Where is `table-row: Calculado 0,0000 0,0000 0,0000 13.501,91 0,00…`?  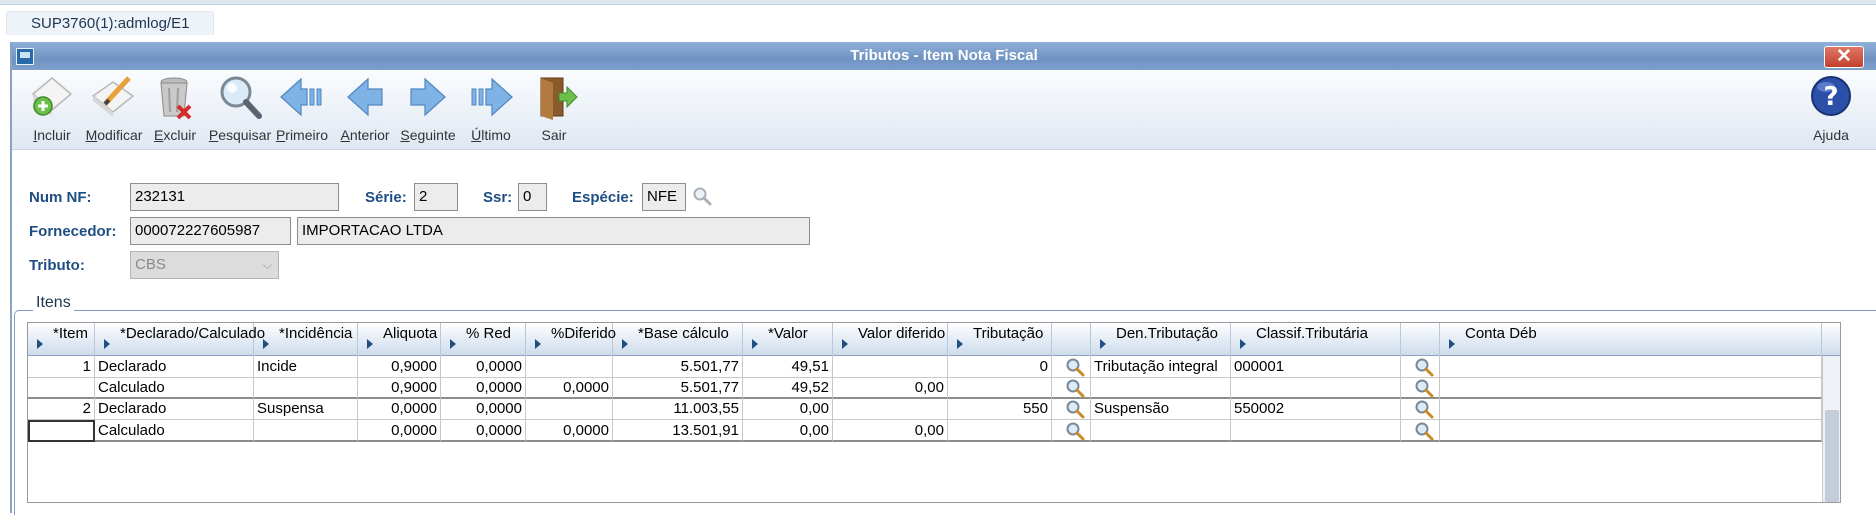
table-row: Calculado 0,0000 0,0000 0,0000 13.501,91 0,00… is located at coordinates (925, 432).